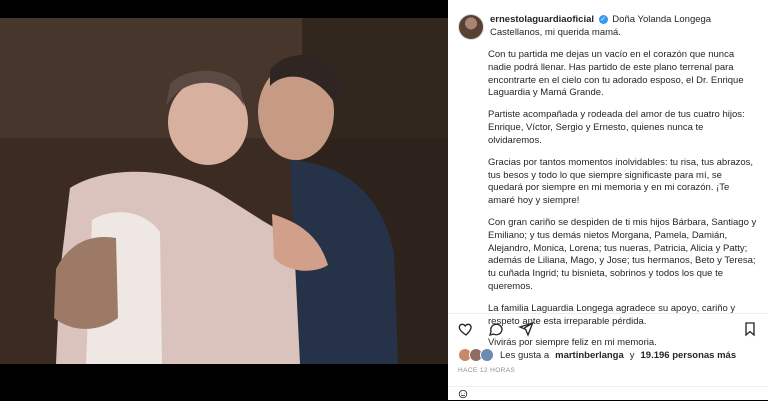 This screenshot has width=768, height=401. I want to click on liker-avatars, so click(476, 355).